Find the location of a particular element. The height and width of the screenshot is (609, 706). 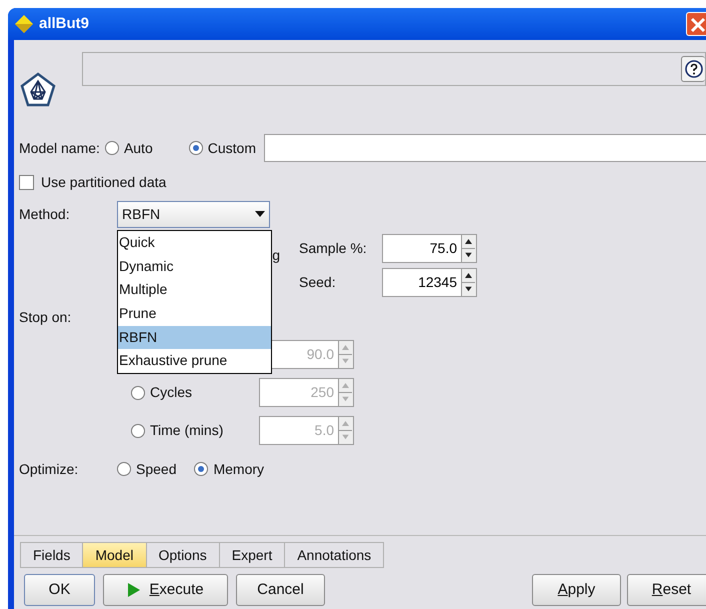

radio-label: Cycles is located at coordinates (171, 392).